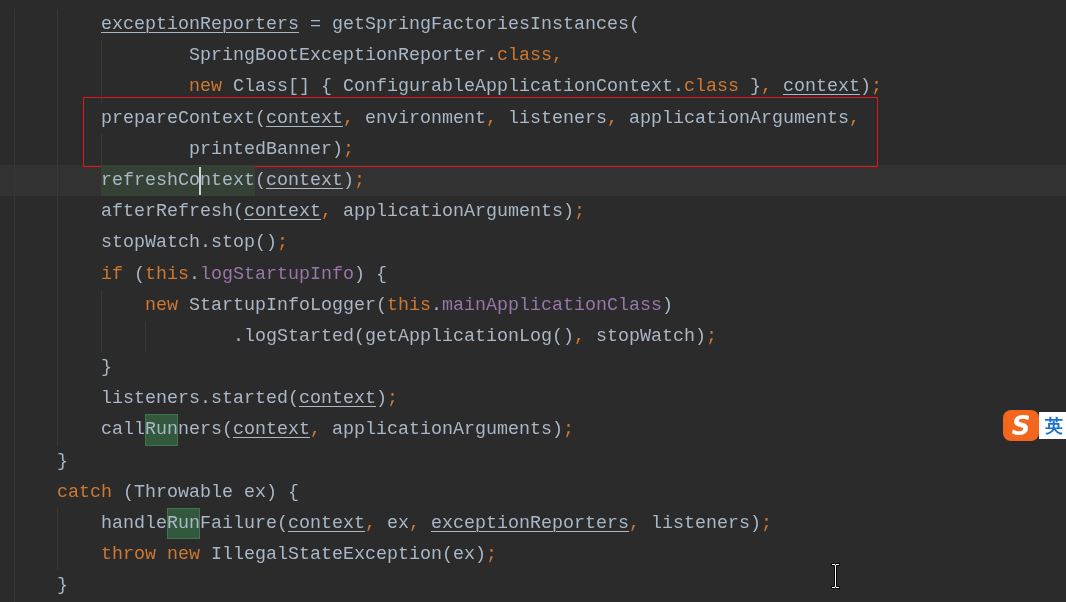 The image size is (1066, 602). I want to click on code-line: callRunners(context, applicationArguments);, so click(337, 430).